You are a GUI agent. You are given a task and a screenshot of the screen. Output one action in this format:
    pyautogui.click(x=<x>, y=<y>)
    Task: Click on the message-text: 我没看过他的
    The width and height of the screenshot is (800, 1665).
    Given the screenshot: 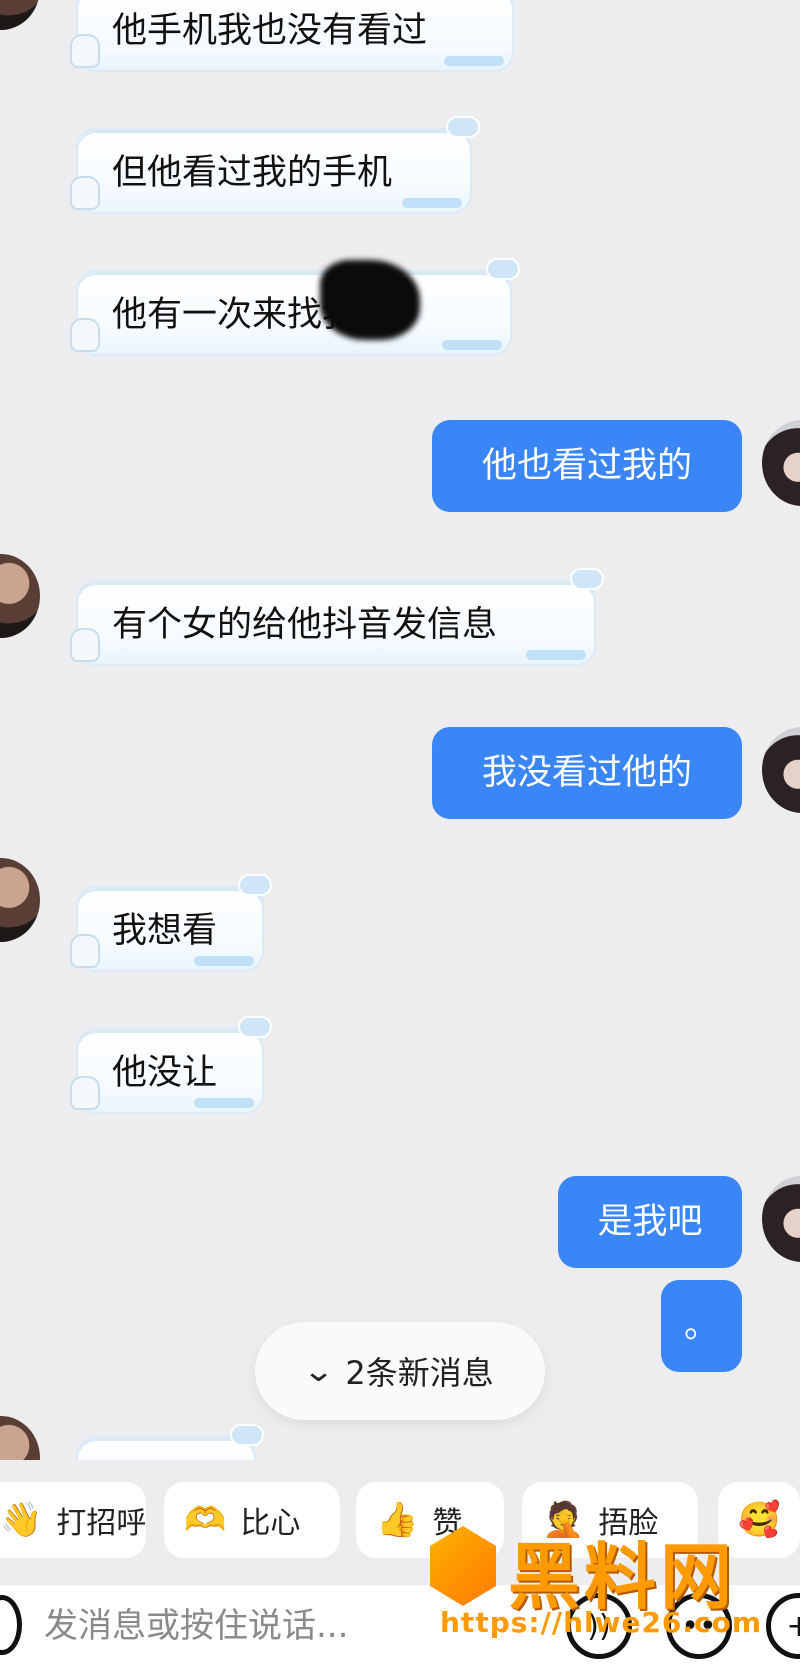 What is the action you would take?
    pyautogui.click(x=586, y=773)
    